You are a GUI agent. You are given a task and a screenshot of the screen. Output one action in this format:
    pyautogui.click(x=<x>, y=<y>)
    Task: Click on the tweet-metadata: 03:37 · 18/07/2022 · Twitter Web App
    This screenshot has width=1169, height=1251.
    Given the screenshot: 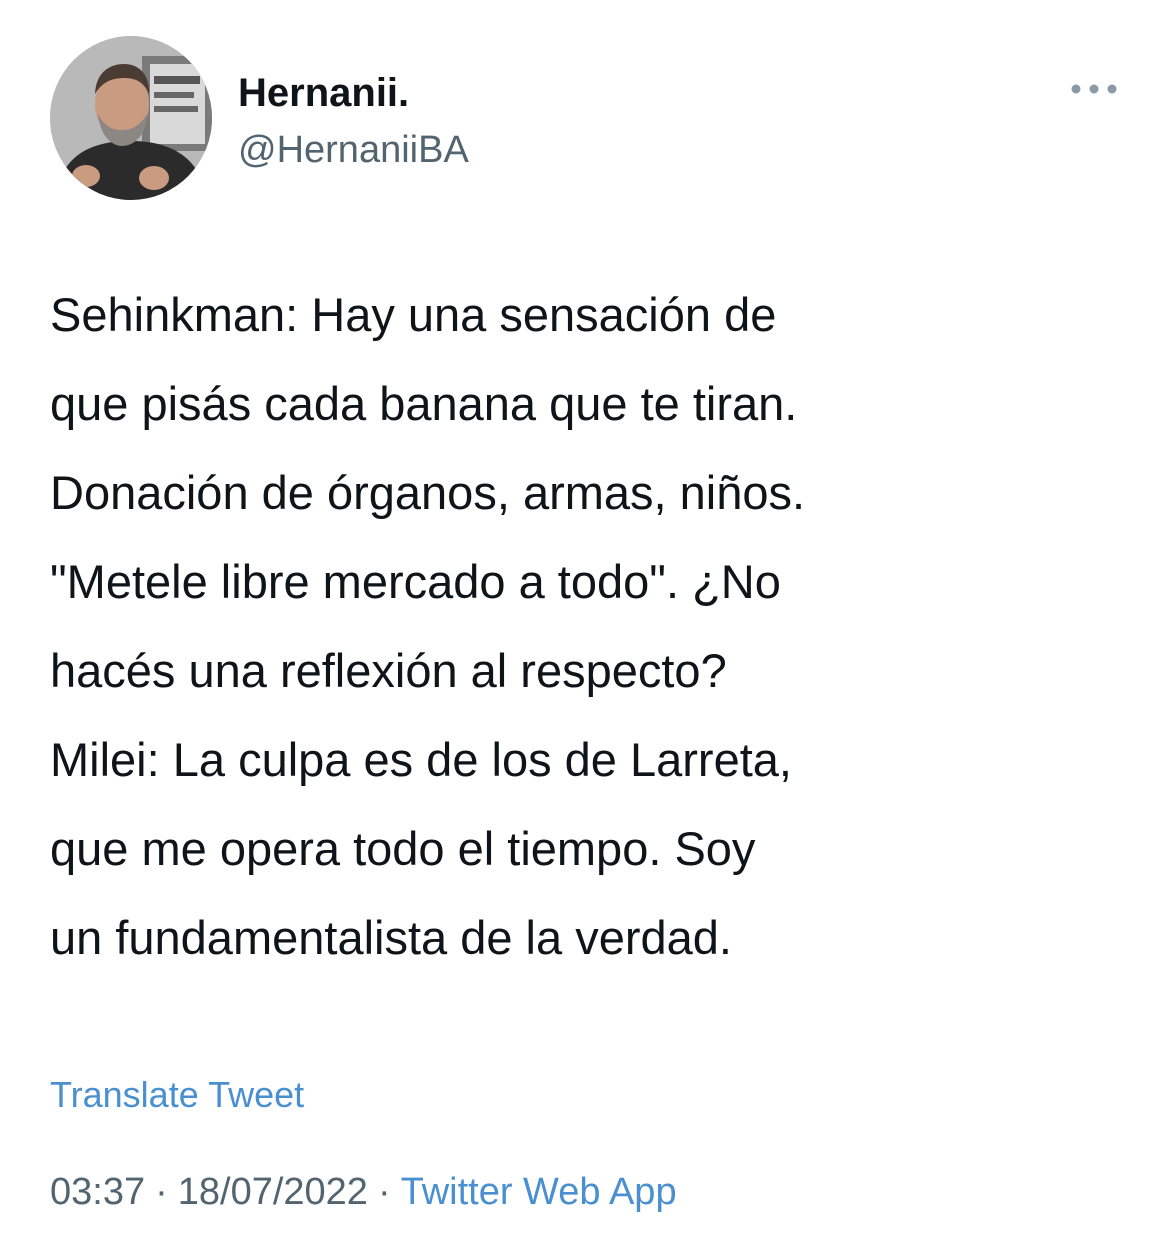 What is the action you would take?
    pyautogui.click(x=363, y=1192)
    